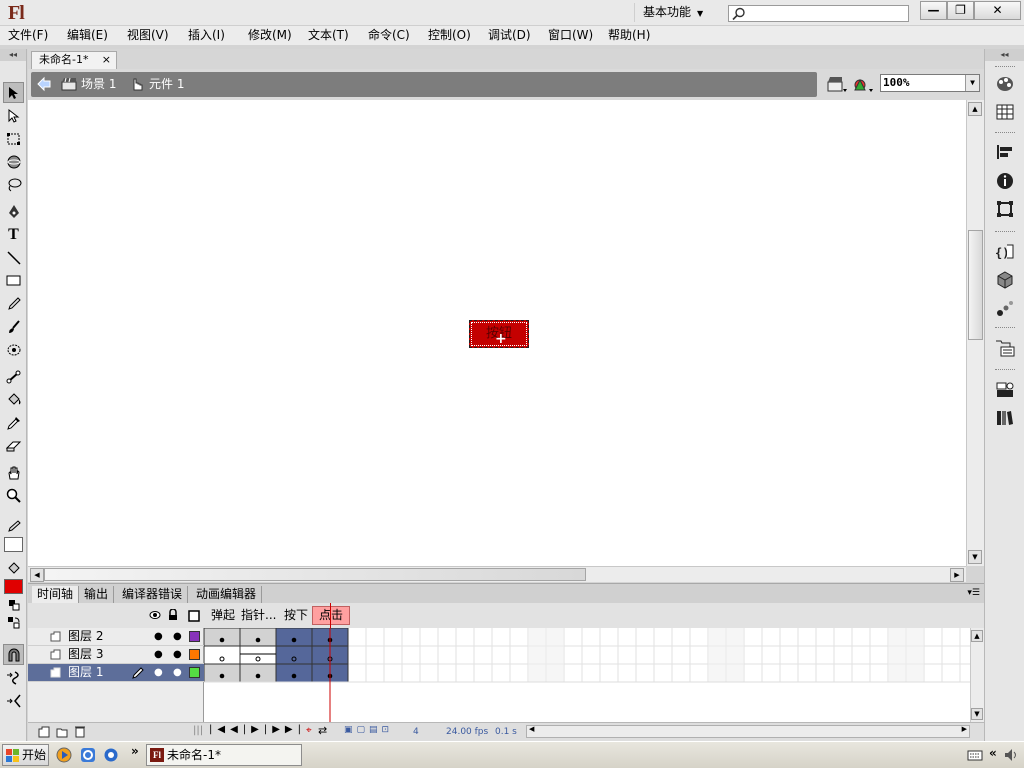 The width and height of the screenshot is (1024, 768). What do you see at coordinates (674, 12) in the screenshot?
I see `workspace-switcher: 基本功能 ▼` at bounding box center [674, 12].